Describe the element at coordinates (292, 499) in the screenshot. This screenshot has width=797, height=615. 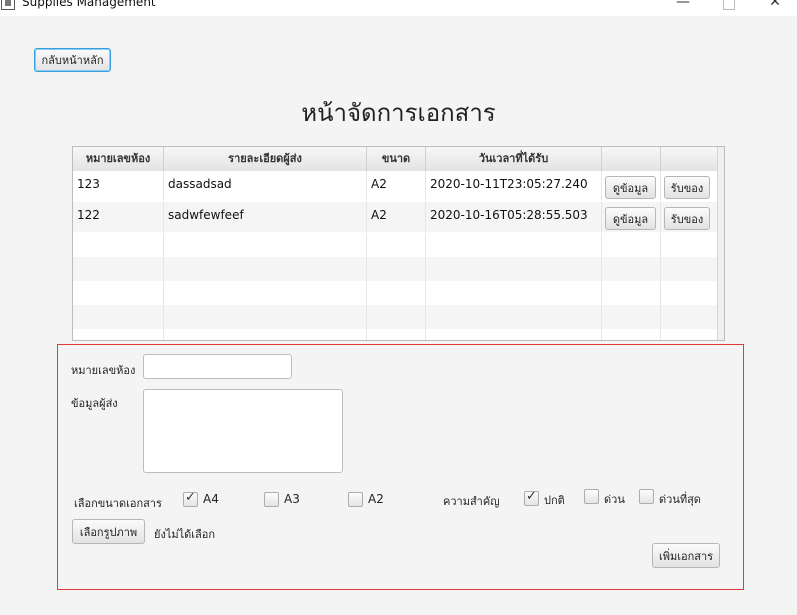
I see `size-a3-label: A3` at that location.